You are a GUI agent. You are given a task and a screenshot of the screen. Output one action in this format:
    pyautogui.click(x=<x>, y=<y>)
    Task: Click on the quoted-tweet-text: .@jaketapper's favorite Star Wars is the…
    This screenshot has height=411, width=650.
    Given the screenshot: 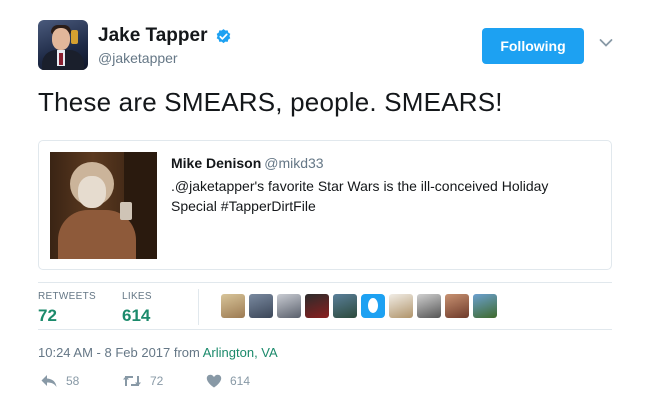 What is the action you would take?
    pyautogui.click(x=360, y=196)
    